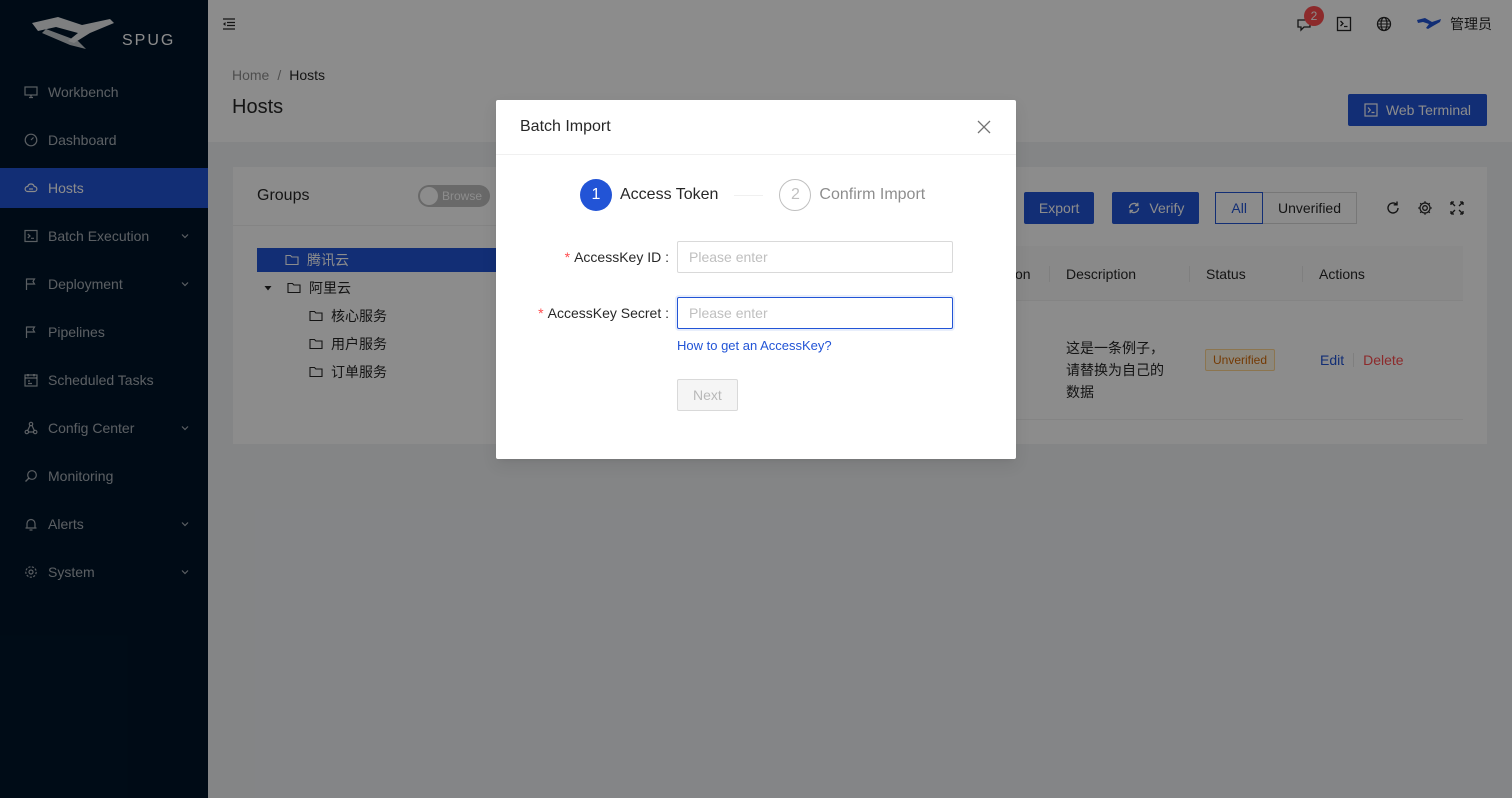  I want to click on step-connector, so click(749, 195).